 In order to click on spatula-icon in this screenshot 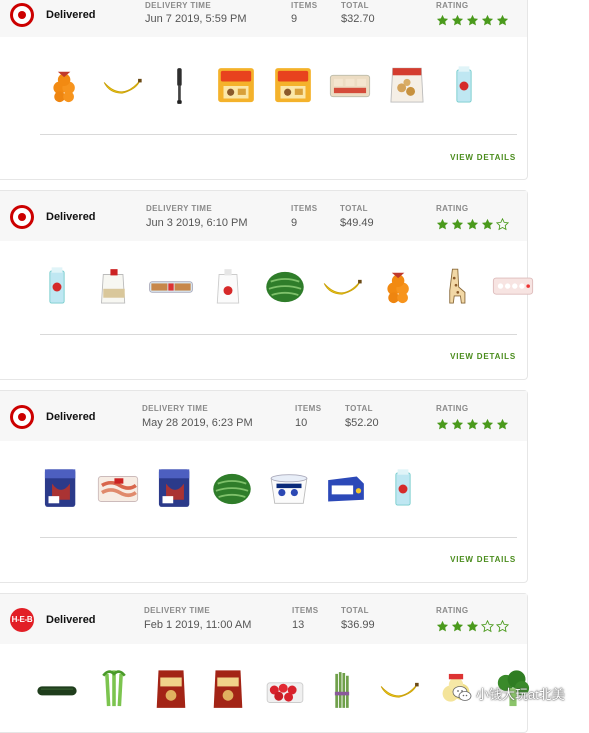, I will do `click(179, 86)`.